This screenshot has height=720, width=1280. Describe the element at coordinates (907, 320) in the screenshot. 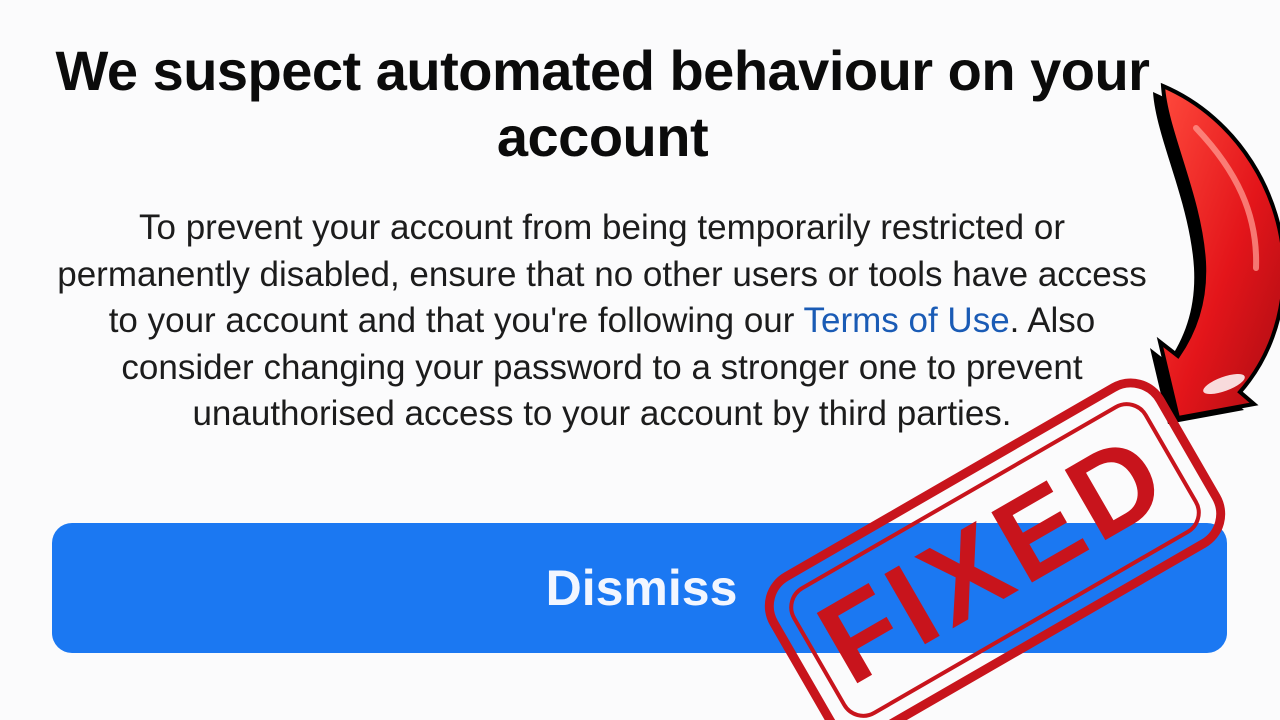

I see `terms-of-use-link: Terms of Use` at that location.